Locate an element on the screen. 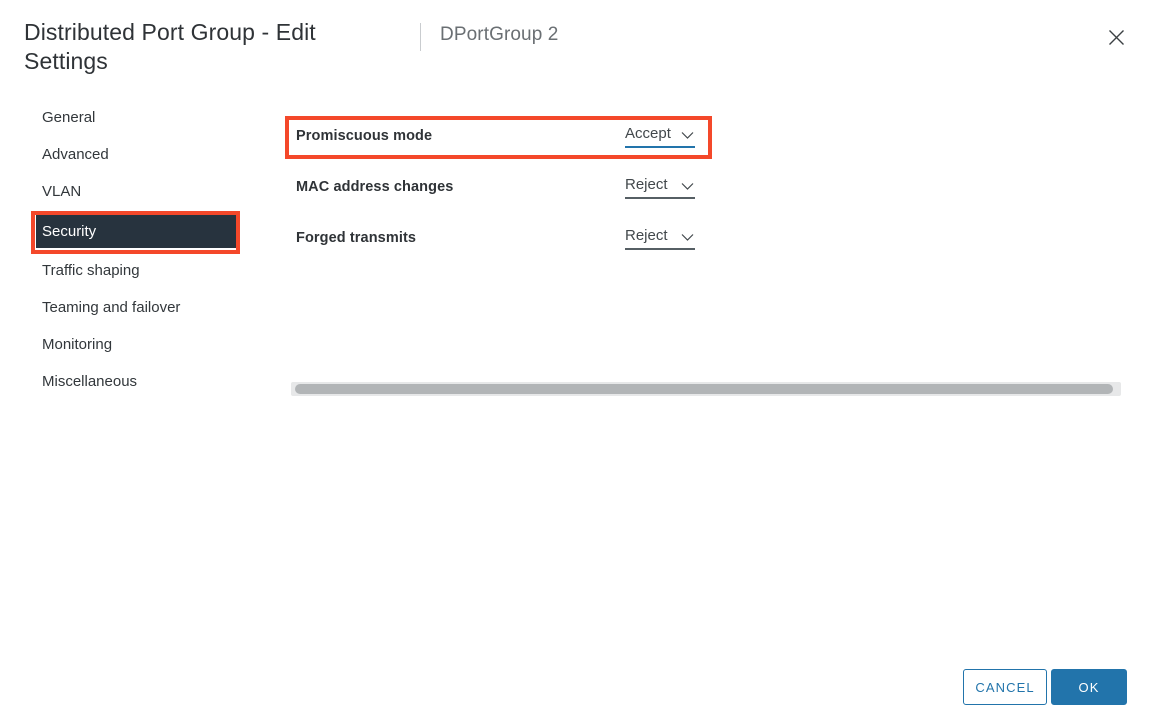  dialog-footer: CANCEL OK is located at coordinates (574, 690).